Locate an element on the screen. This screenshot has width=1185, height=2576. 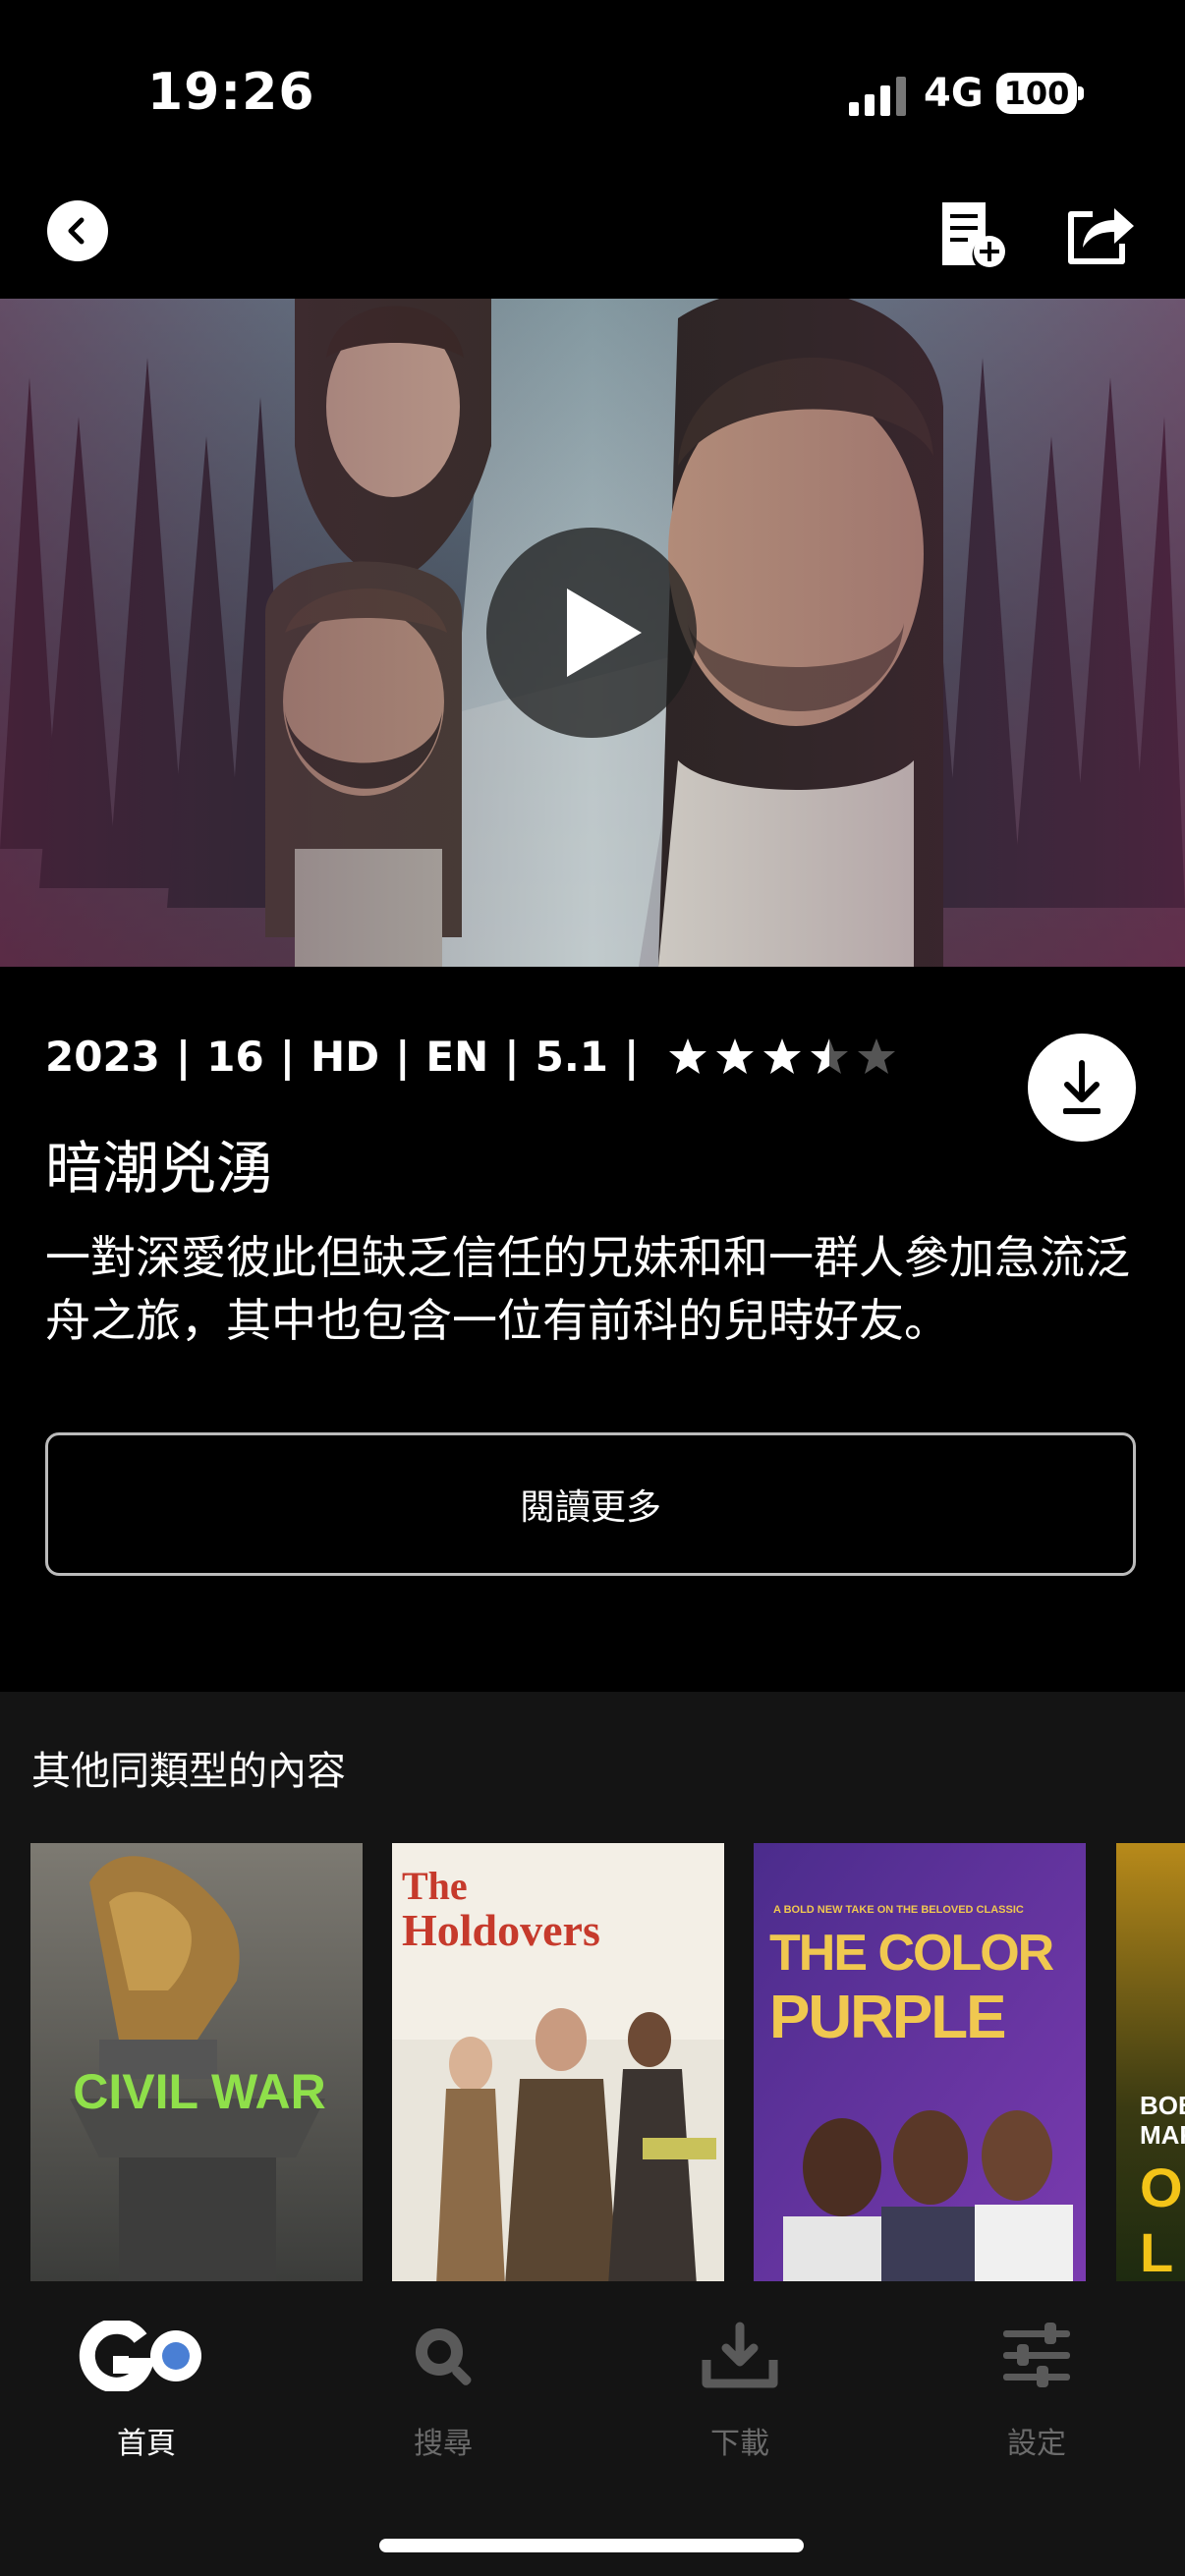
battery-icon: 100 is located at coordinates (1037, 93).